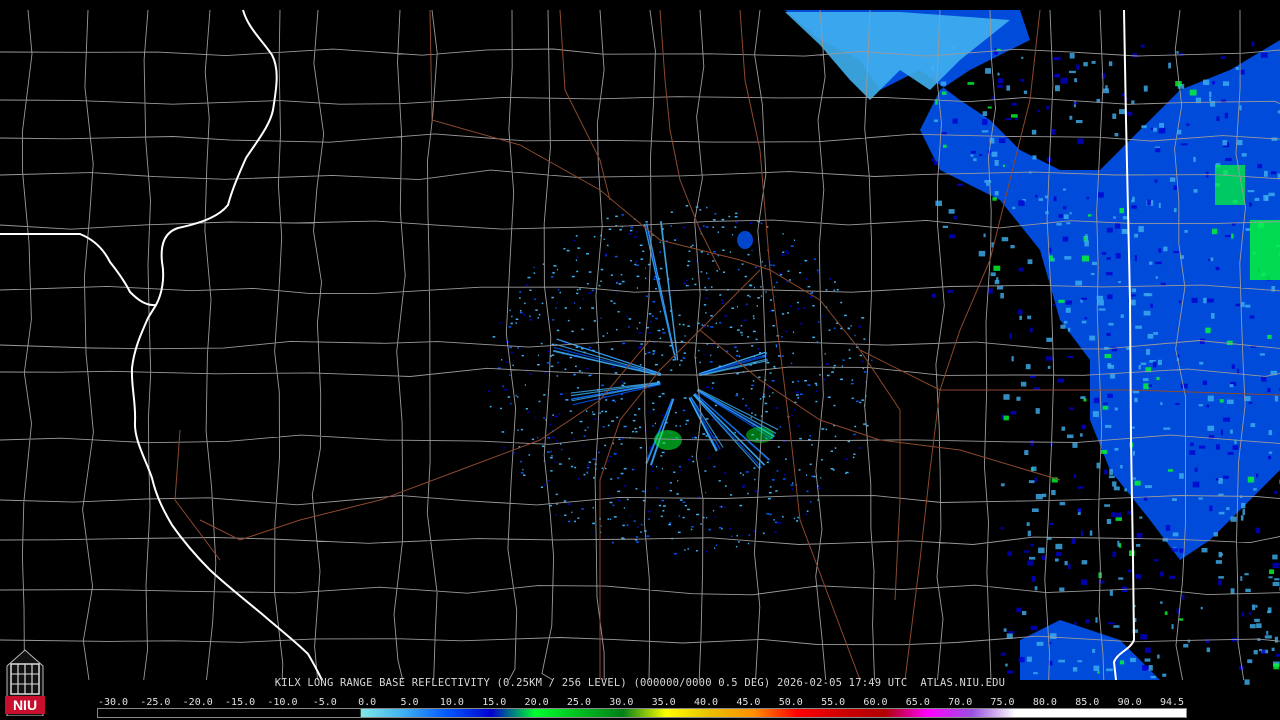  I want to click on echo-cell, so click(745, 240).